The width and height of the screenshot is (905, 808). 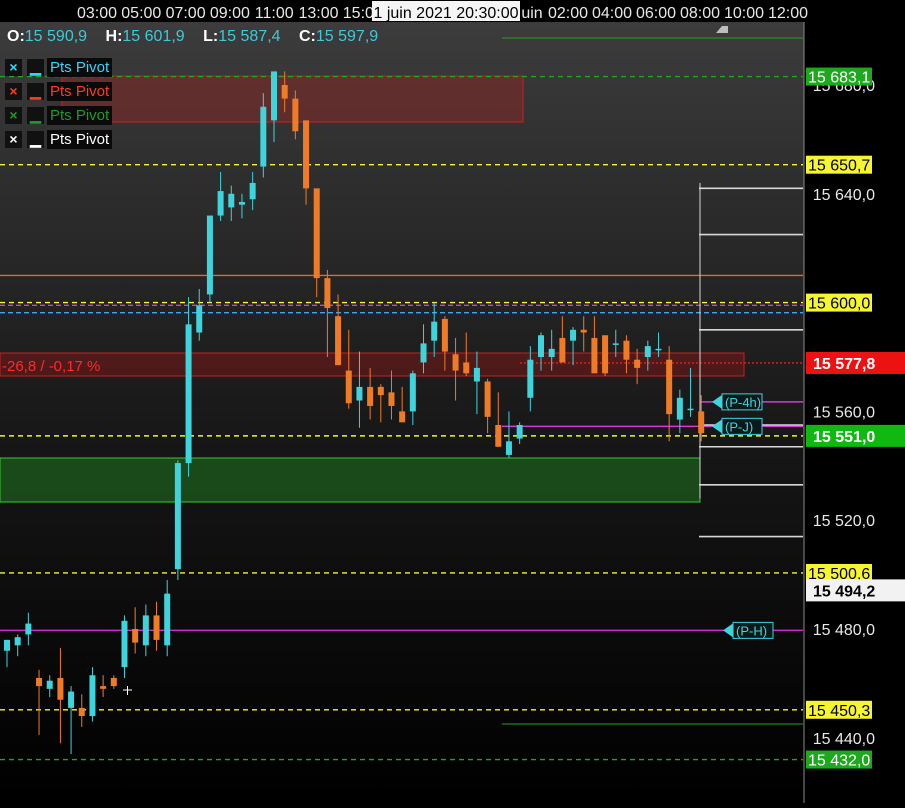 What do you see at coordinates (114, 36) in the screenshot?
I see `high-label: H:` at bounding box center [114, 36].